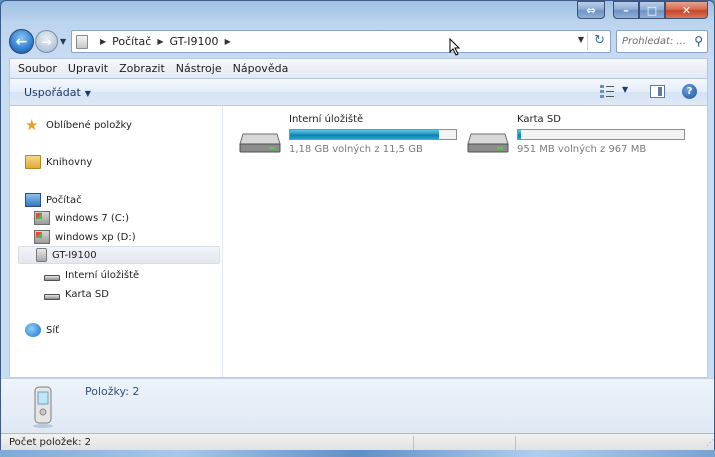  I want to click on address-bar: ▶ Počítač ▶ GT-I9100 ▶ ▼ ↻, so click(341, 41).